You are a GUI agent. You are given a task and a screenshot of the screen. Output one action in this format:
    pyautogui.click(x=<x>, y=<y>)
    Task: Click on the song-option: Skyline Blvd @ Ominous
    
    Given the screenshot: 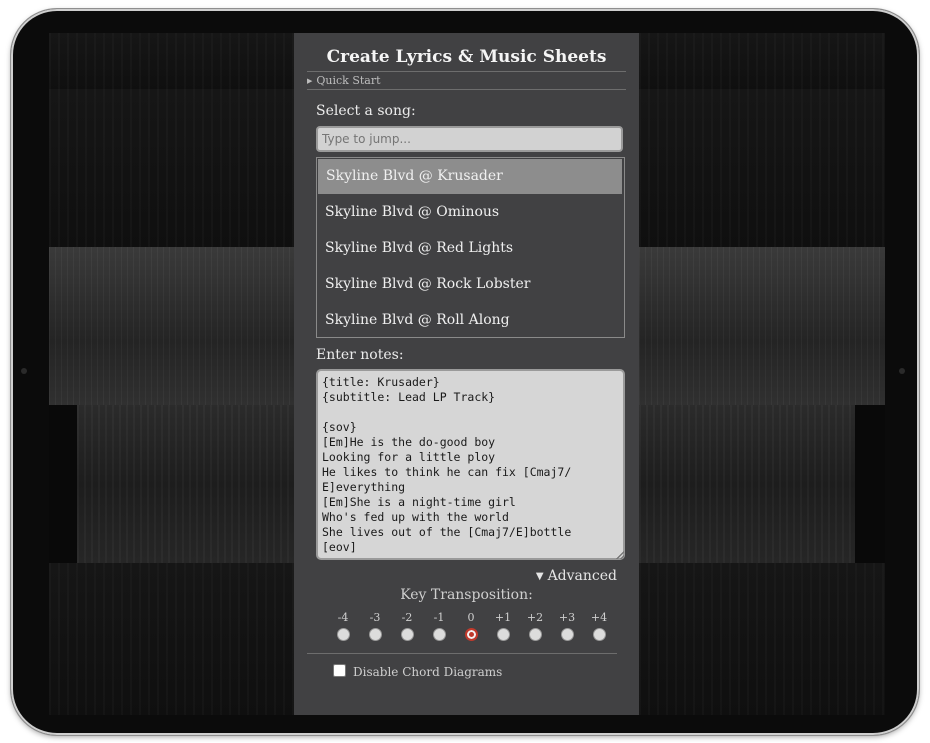 What is the action you would take?
    pyautogui.click(x=470, y=212)
    